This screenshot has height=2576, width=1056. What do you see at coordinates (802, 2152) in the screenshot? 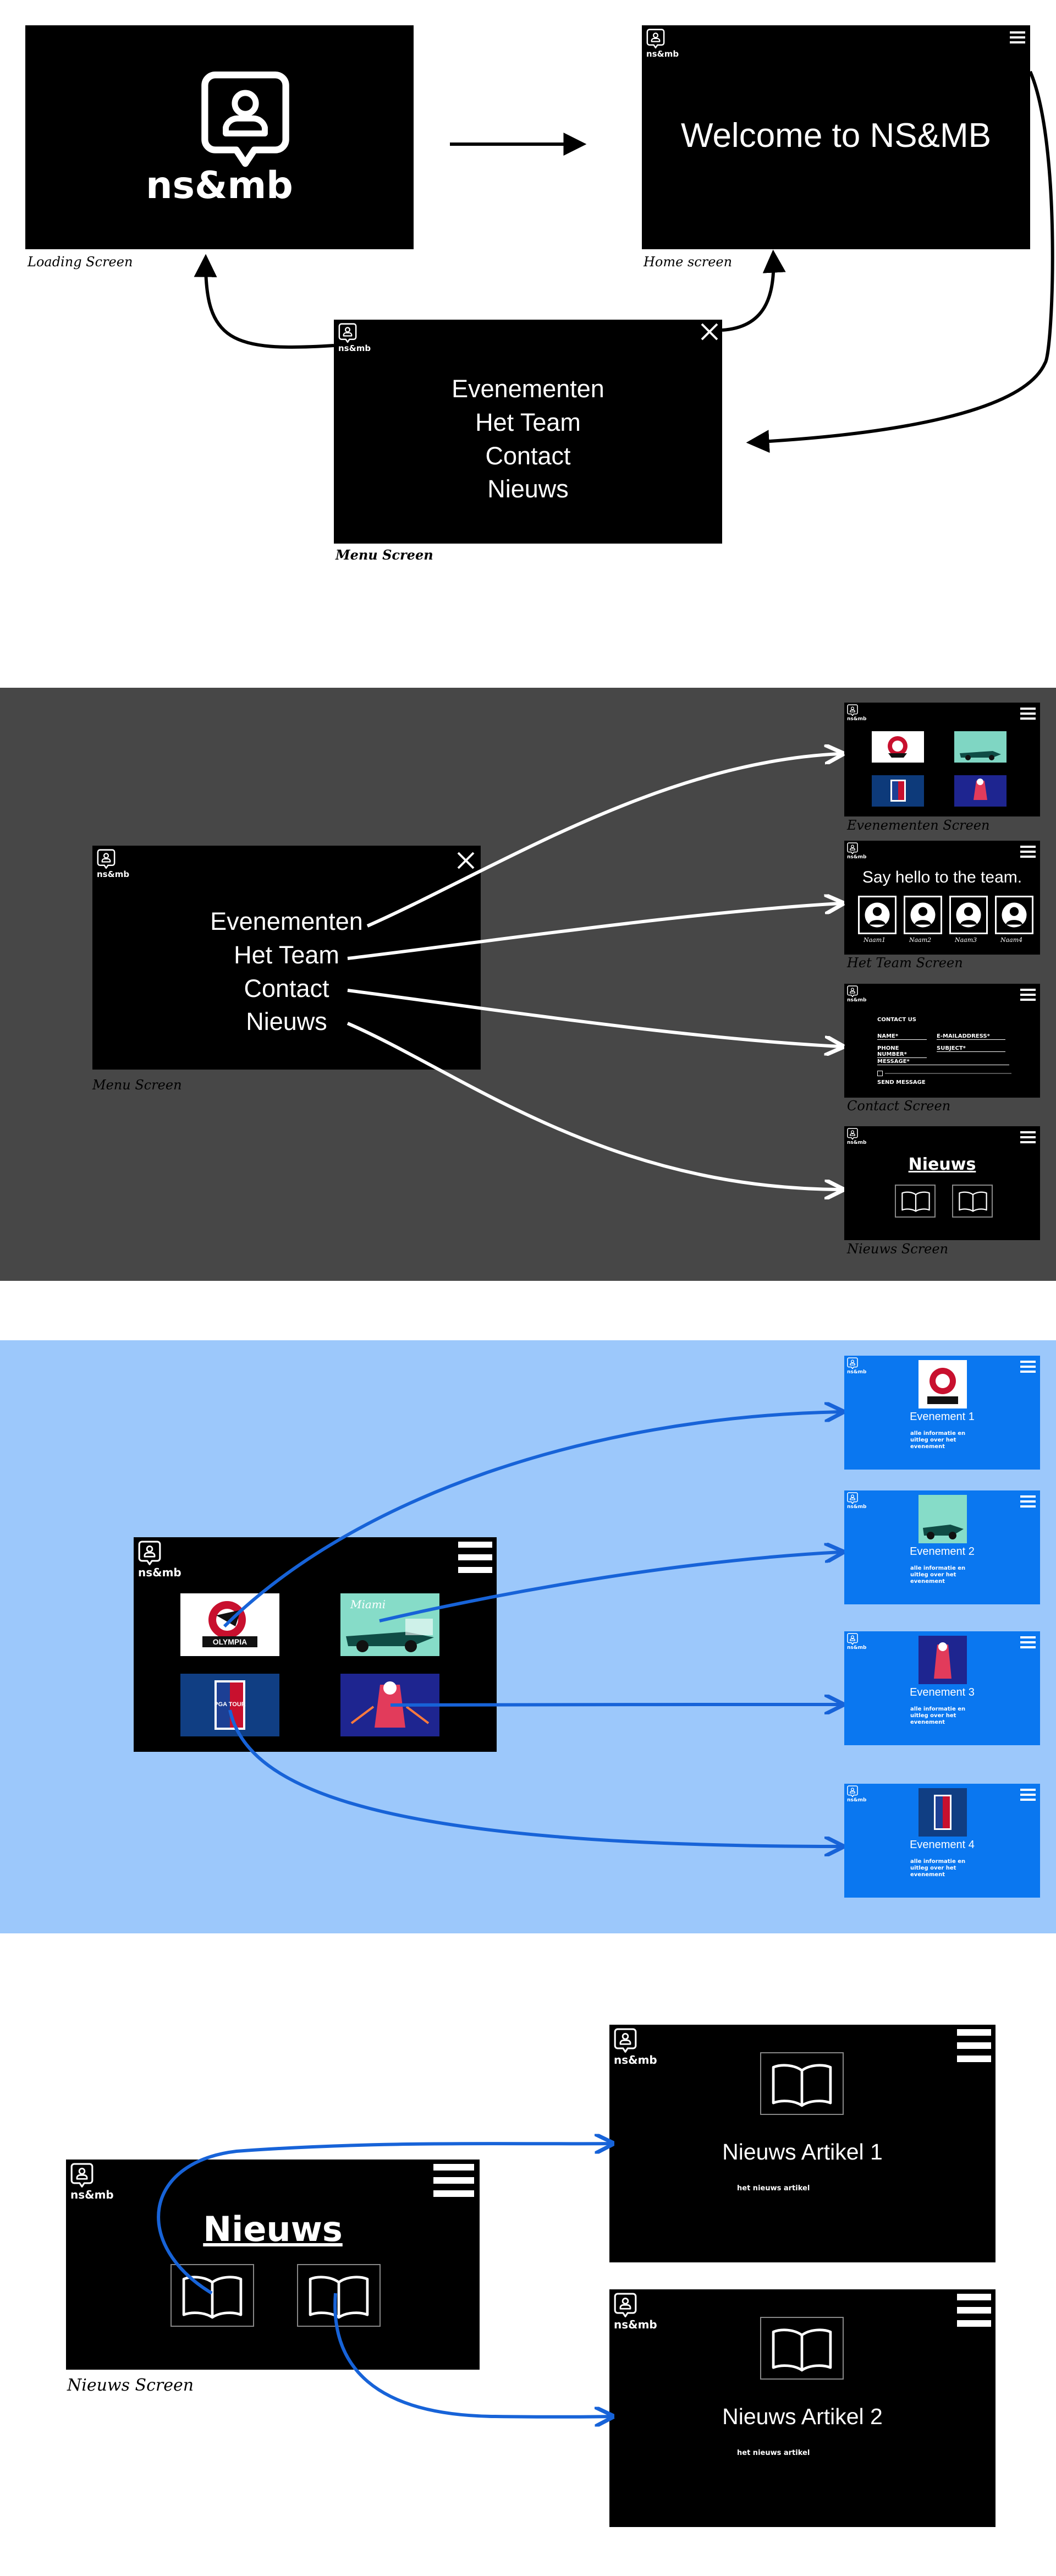
I see `article-title: Nieuws Artikel 1` at bounding box center [802, 2152].